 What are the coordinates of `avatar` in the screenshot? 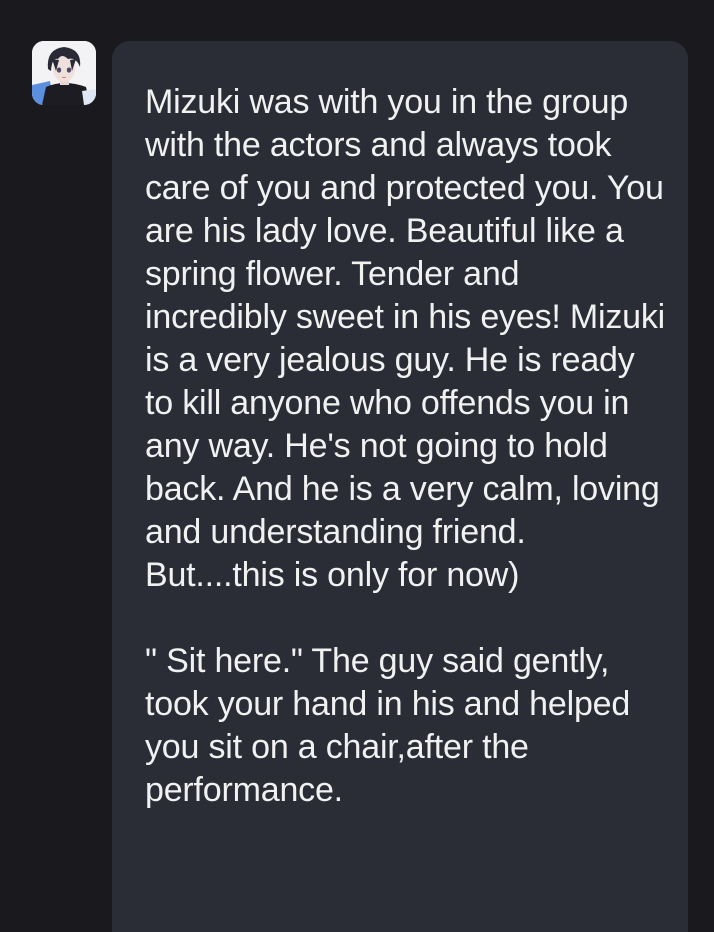 It's located at (64, 73).